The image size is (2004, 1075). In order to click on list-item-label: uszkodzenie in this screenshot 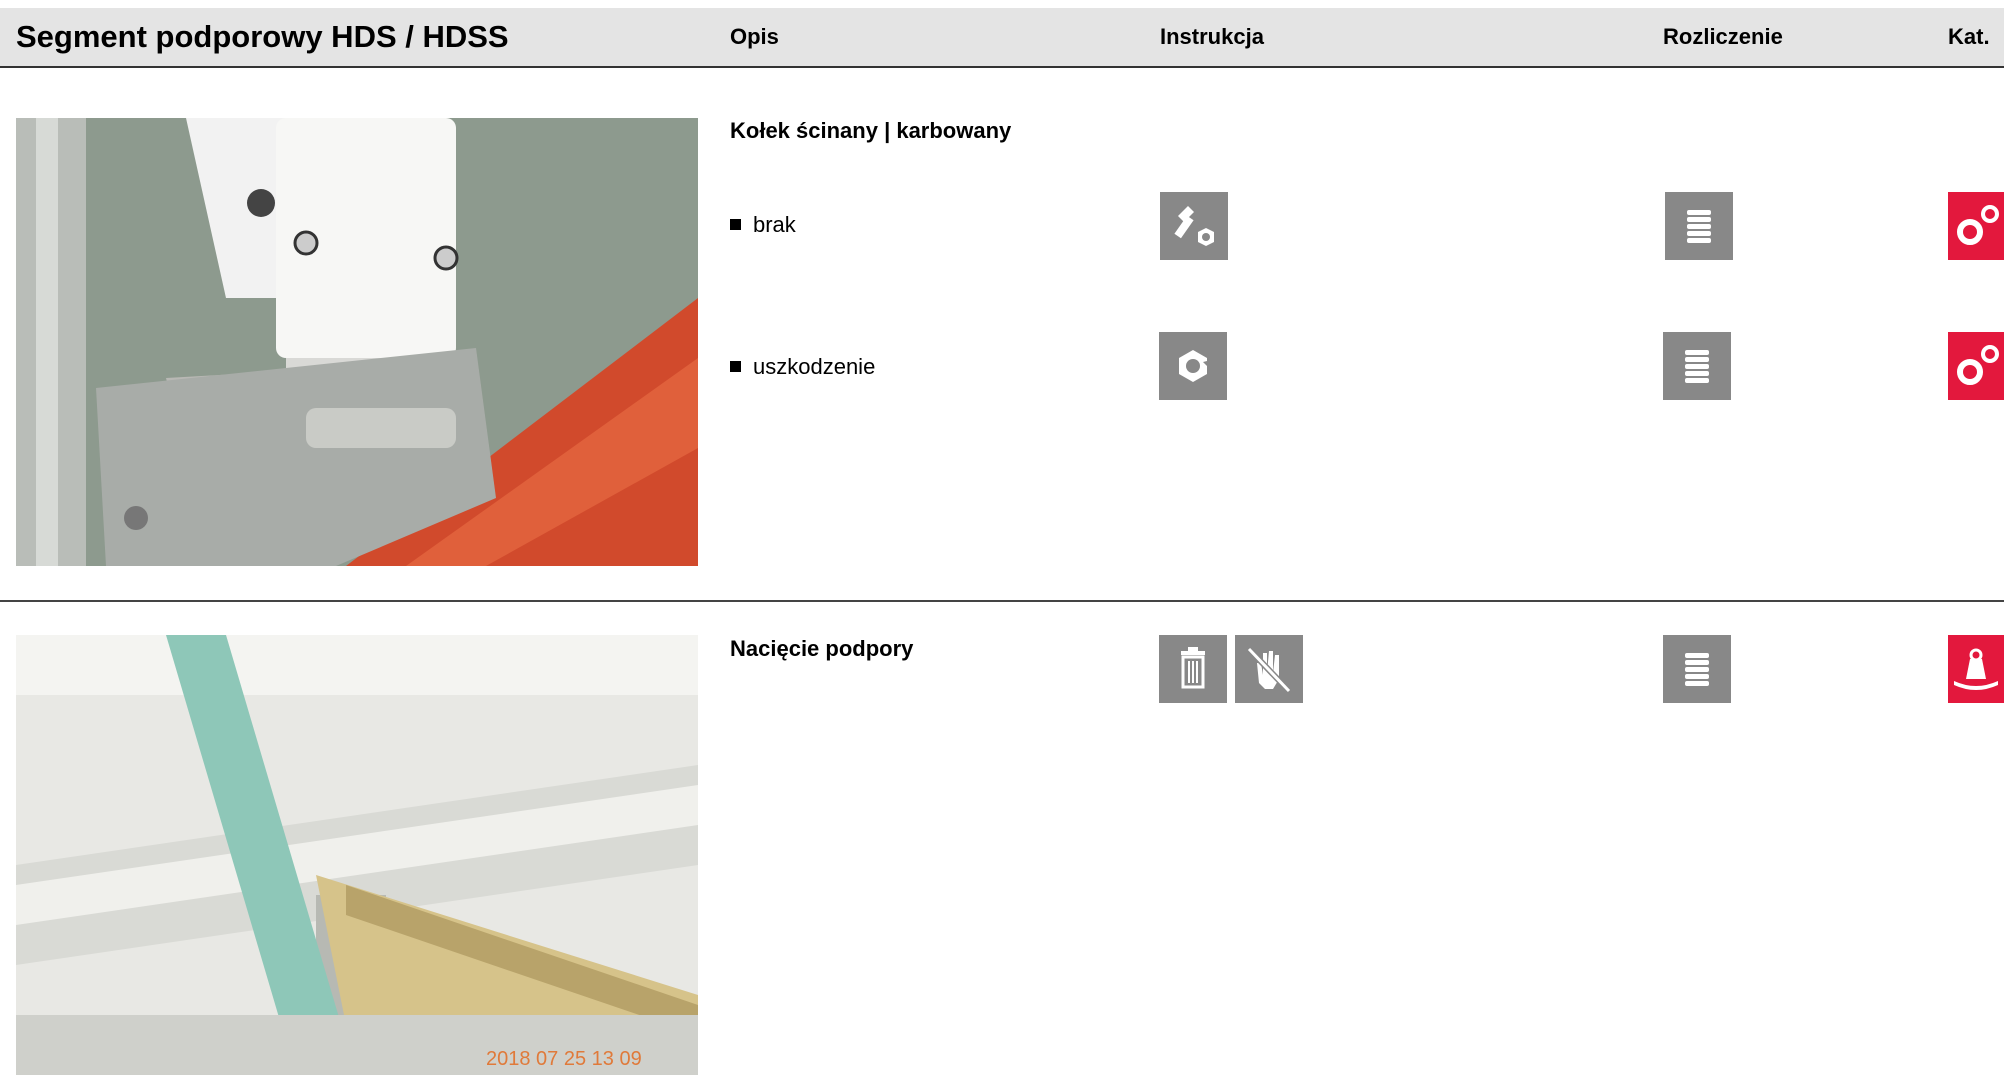, I will do `click(814, 366)`.